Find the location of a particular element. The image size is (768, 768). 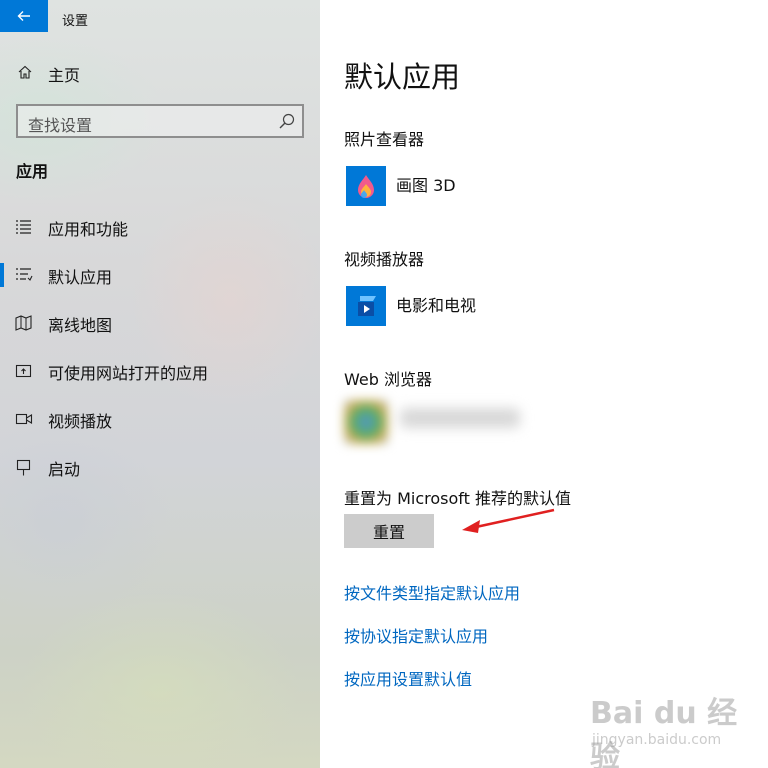

search-input: 查找设置 is located at coordinates (160, 121).